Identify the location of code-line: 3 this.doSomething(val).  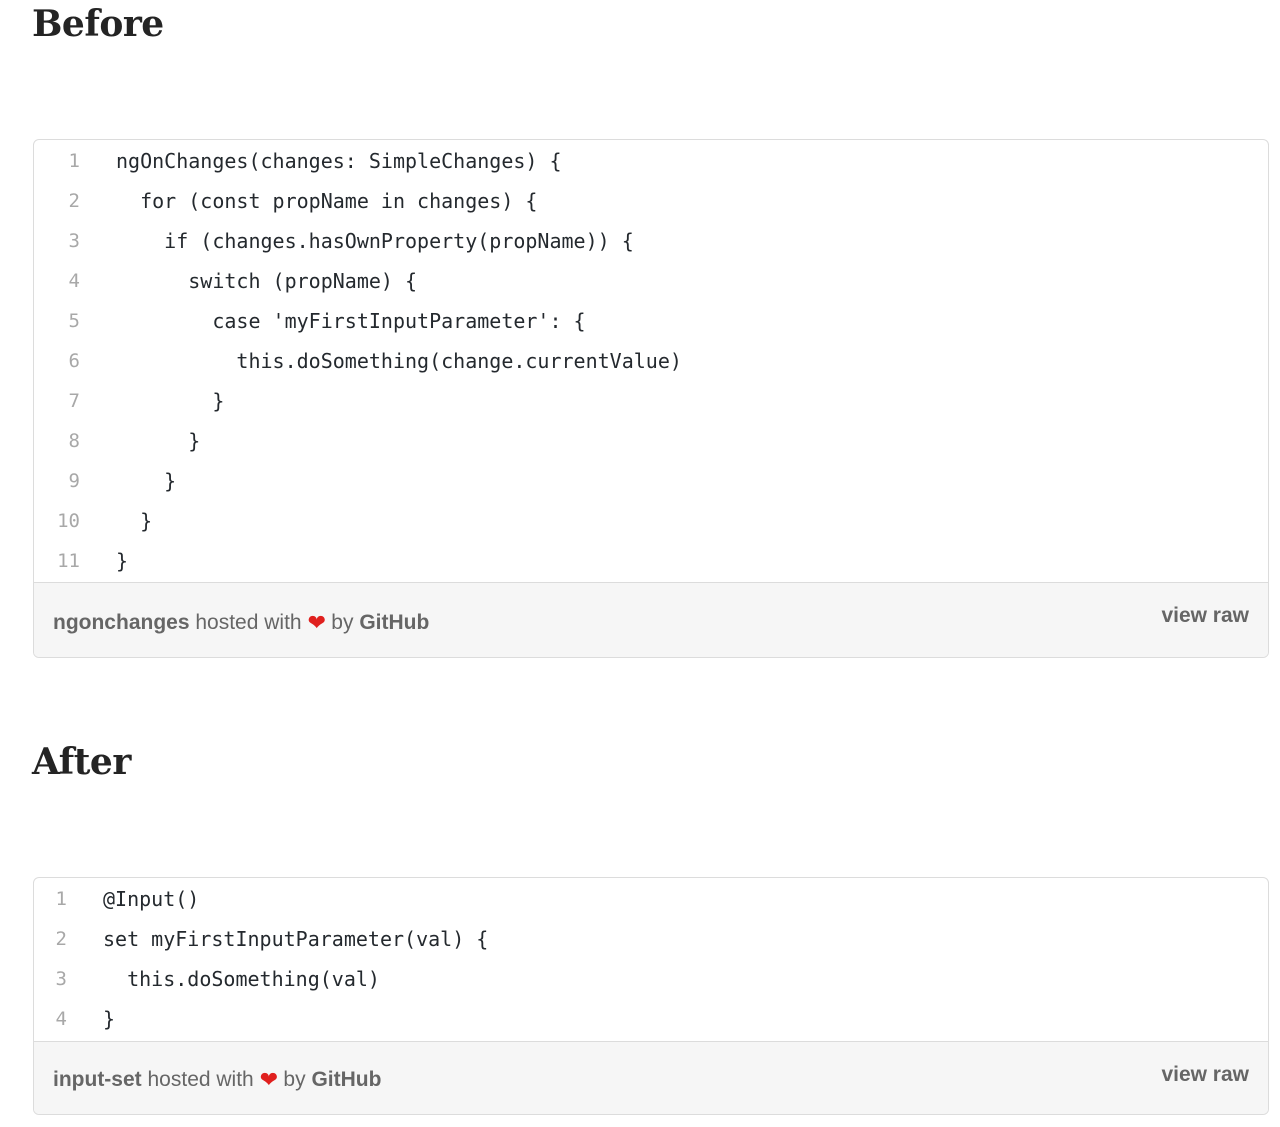
(651, 979).